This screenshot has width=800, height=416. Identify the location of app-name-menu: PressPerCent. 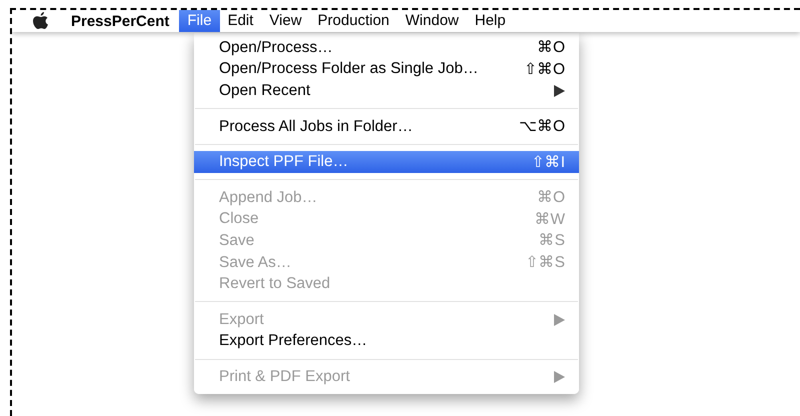
(125, 21).